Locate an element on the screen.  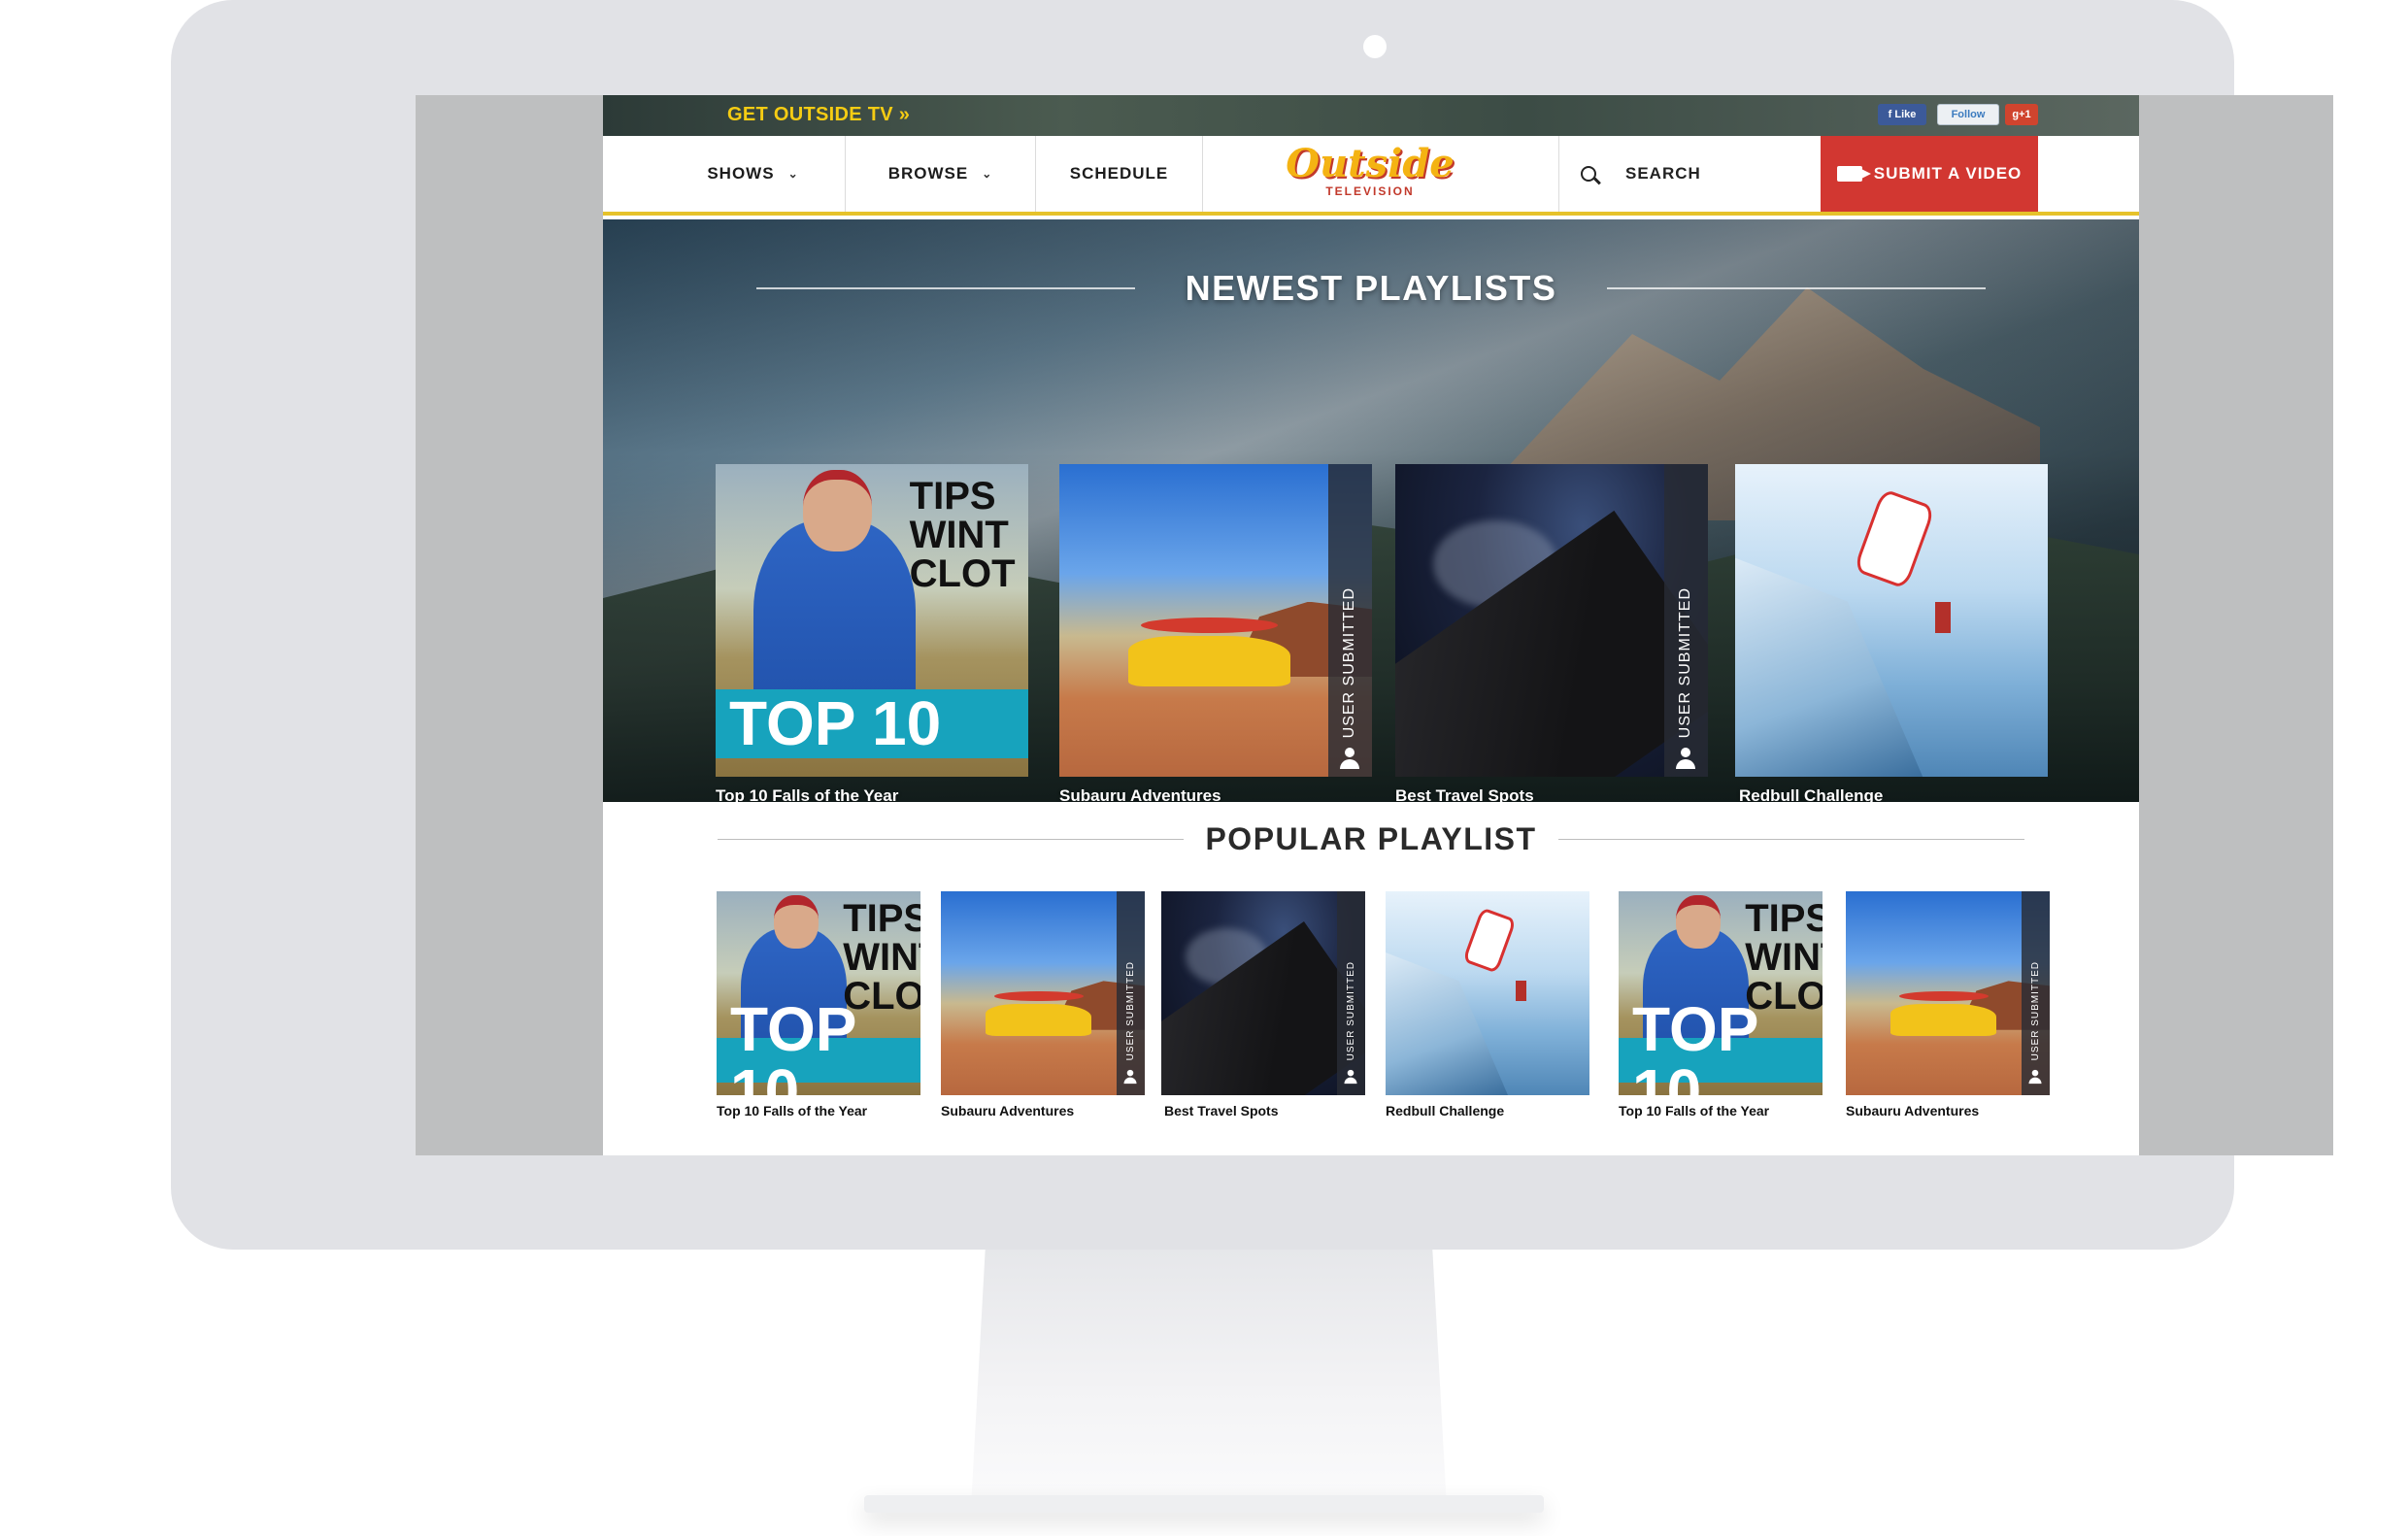
imac-stand-base is located at coordinates (1204, 1504).